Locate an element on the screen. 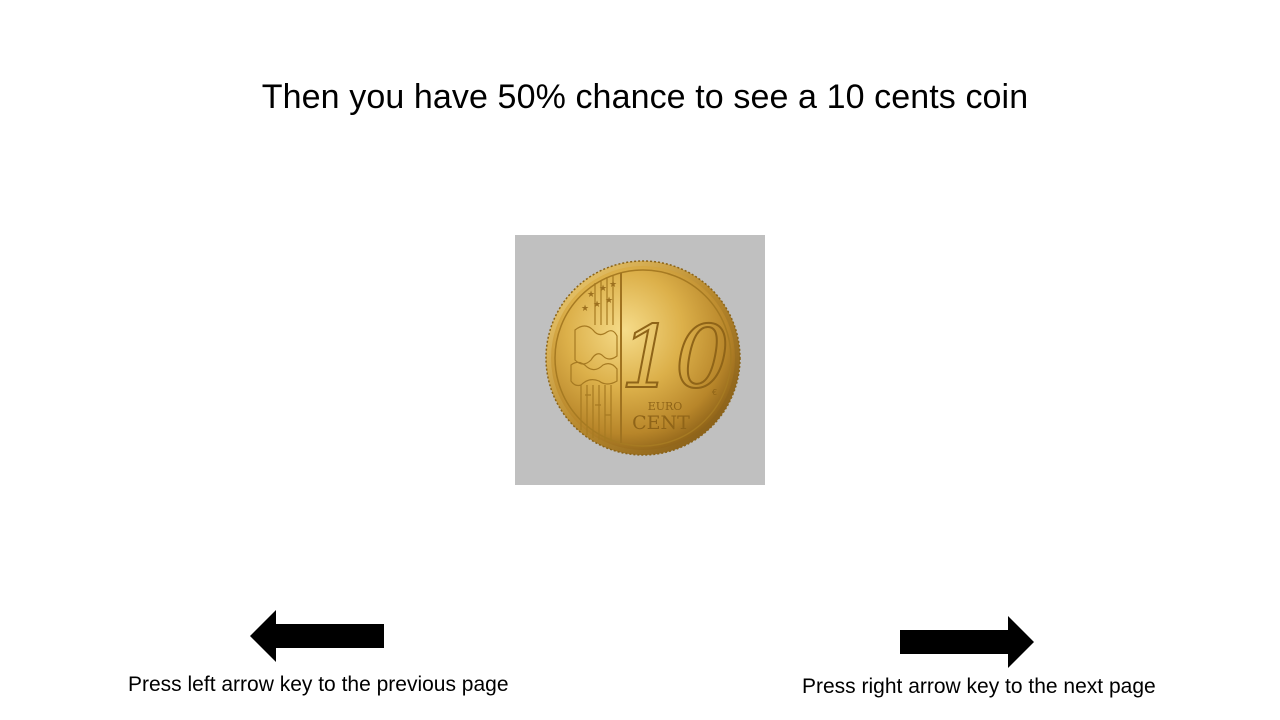 The image size is (1280, 720). svg-text: CENT is located at coordinates (661, 423).